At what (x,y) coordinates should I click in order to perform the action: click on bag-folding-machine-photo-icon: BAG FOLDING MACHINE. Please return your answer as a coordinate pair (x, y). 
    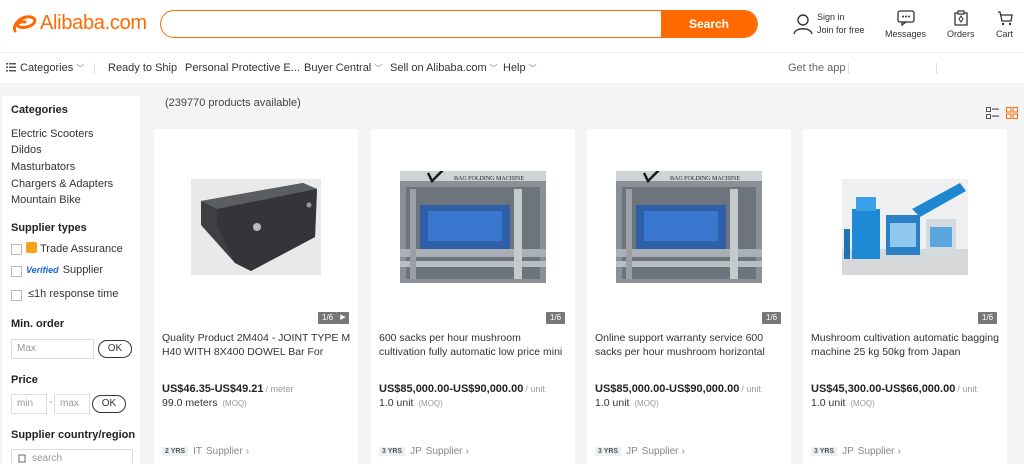
    Looking at the image, I should click on (473, 227).